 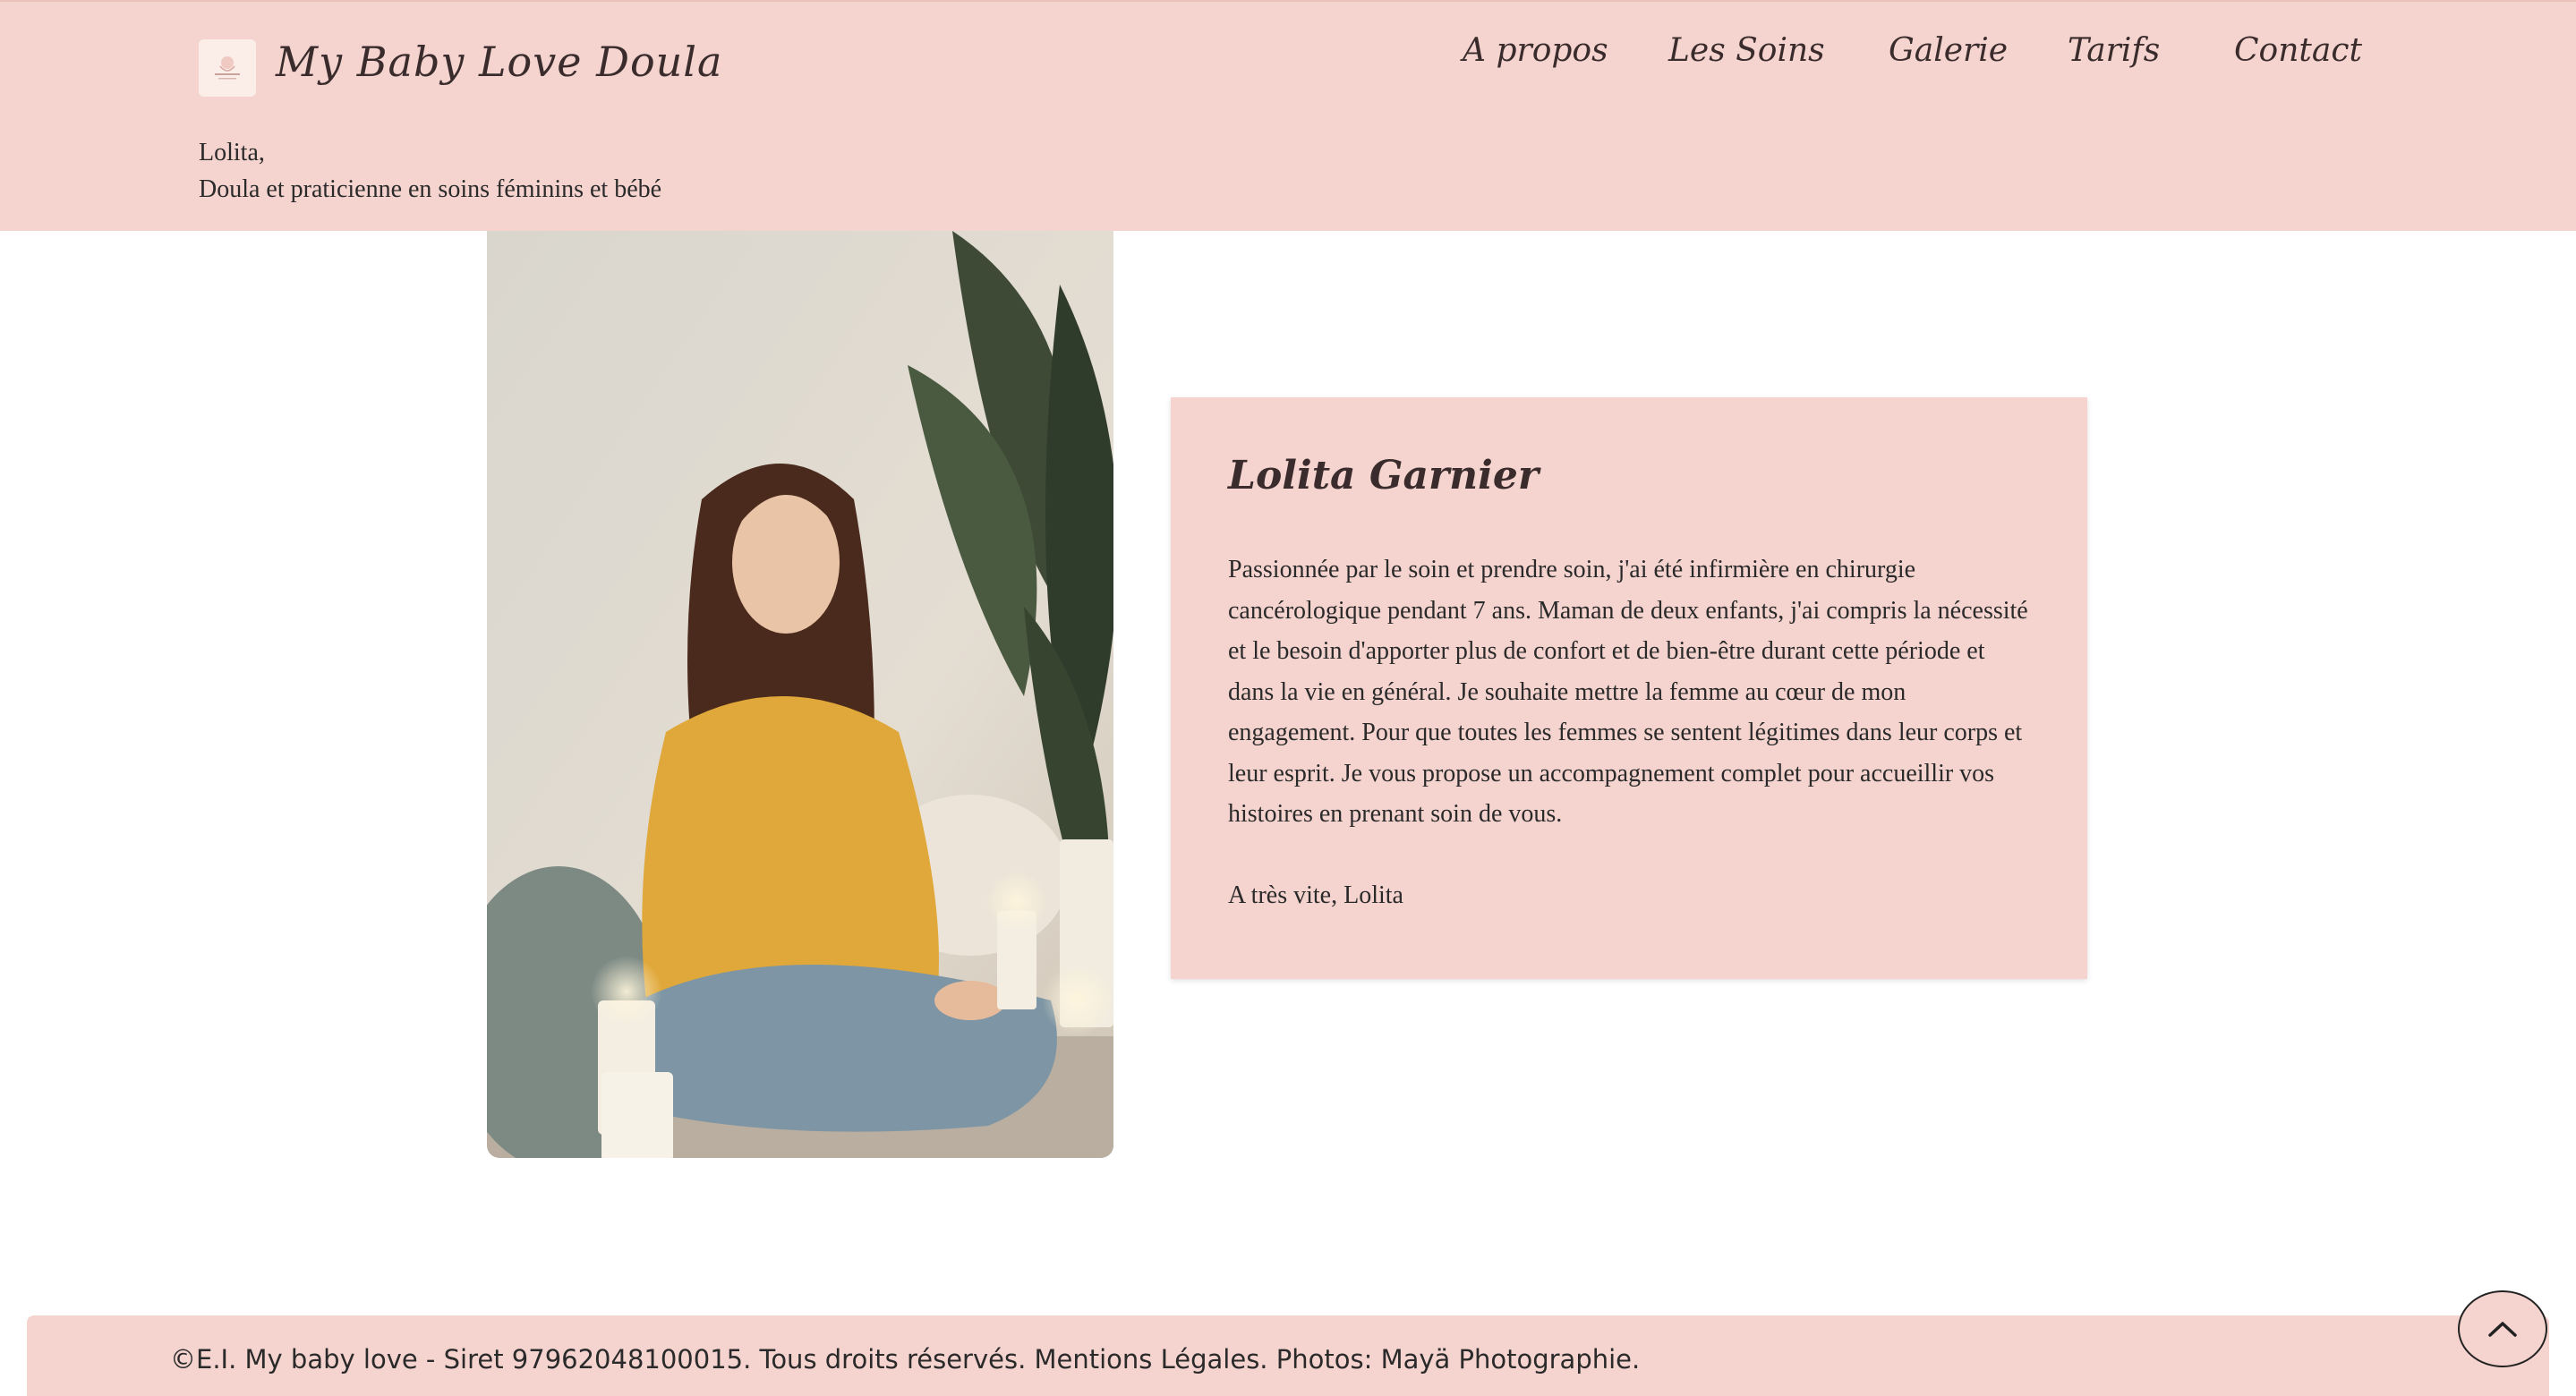 What do you see at coordinates (2114, 50) in the screenshot?
I see `nav-link-tarifs: Tarifs` at bounding box center [2114, 50].